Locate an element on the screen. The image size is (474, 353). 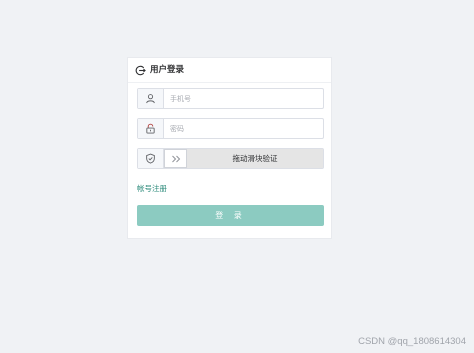
exit-icon is located at coordinates (140, 70).